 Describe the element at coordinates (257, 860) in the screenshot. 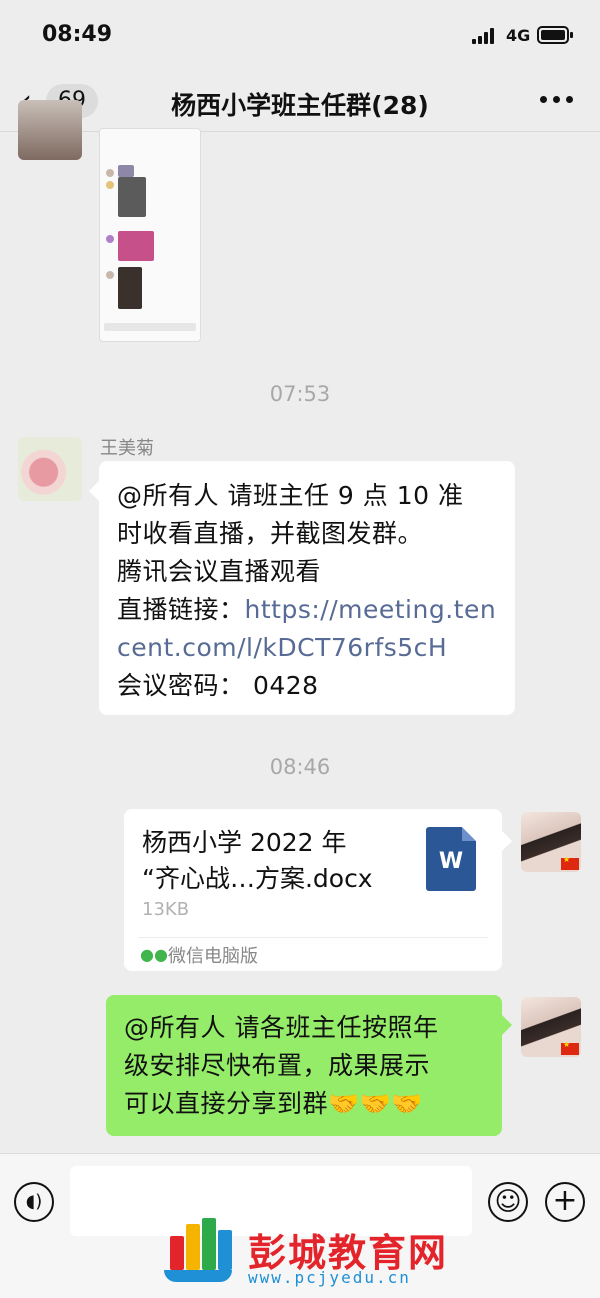

I see `file-name: 杨西小学 2022 年 “齐心战…方案.docx` at that location.